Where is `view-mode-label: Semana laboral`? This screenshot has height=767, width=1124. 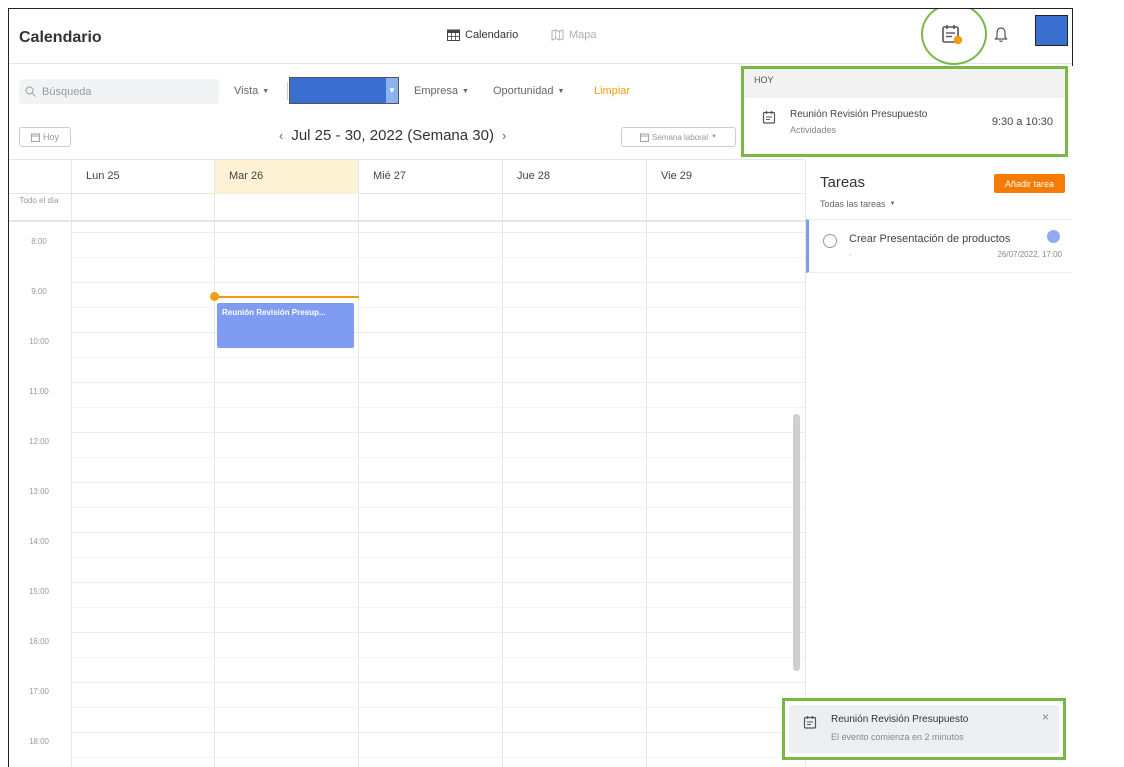 view-mode-label: Semana laboral is located at coordinates (680, 137).